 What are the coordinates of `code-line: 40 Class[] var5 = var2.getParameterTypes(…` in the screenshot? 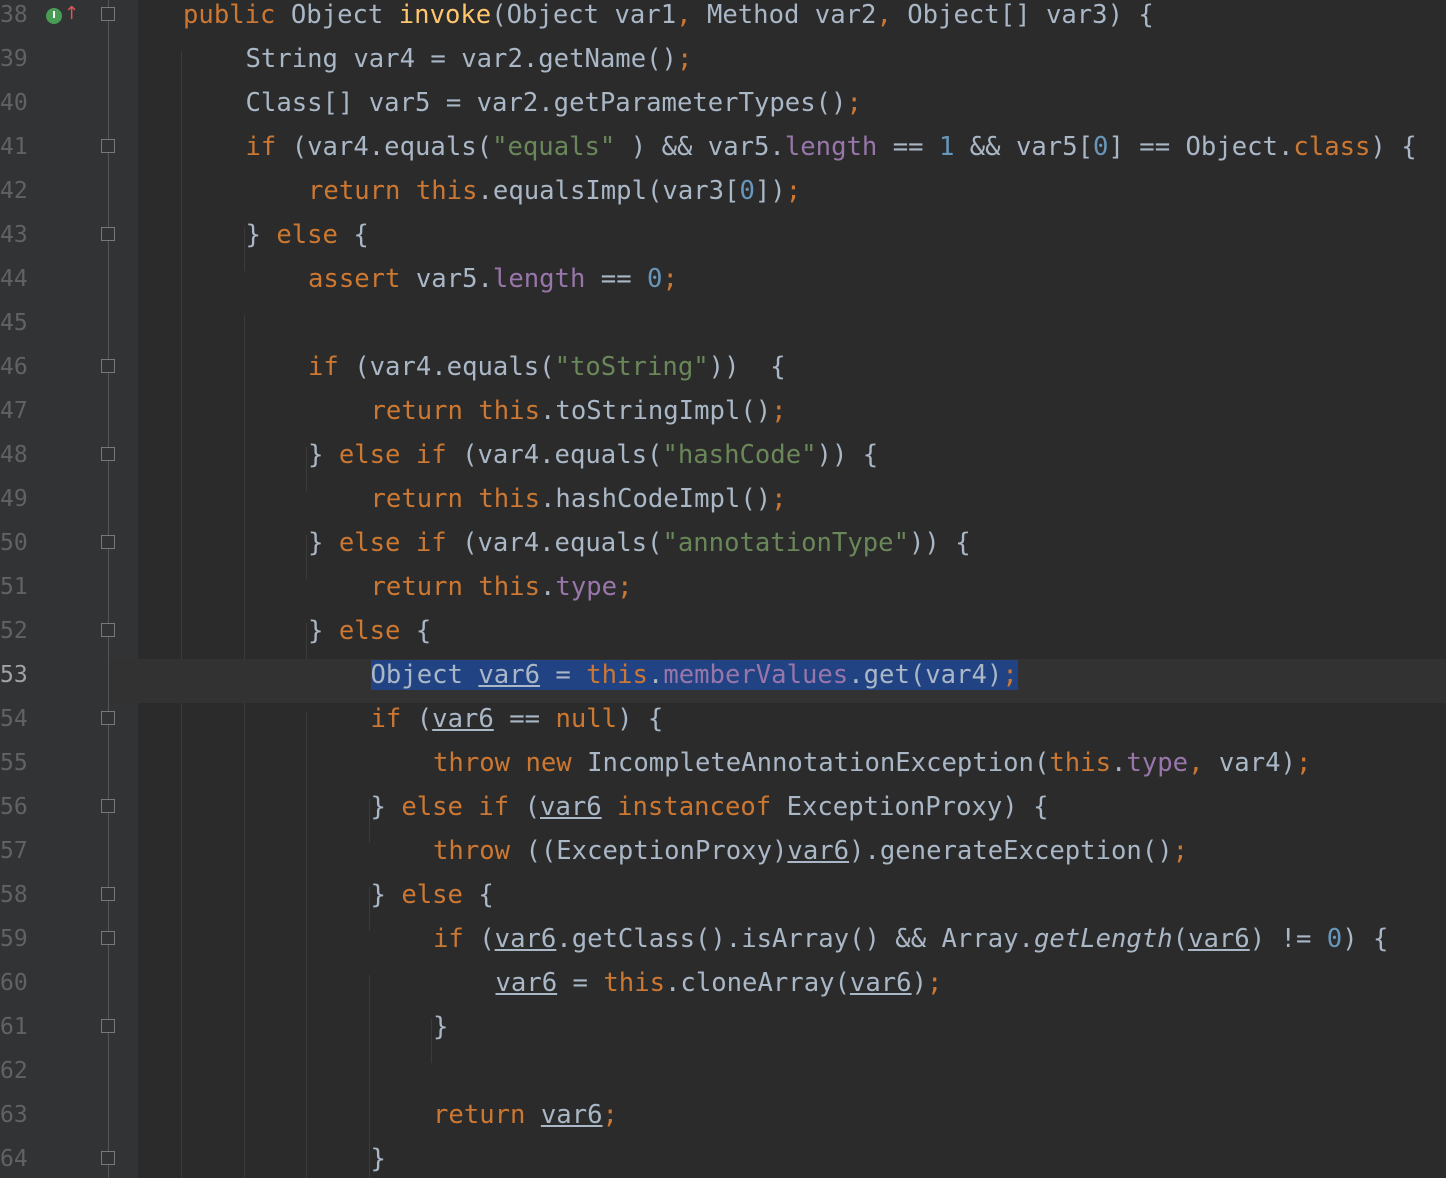 It's located at (723, 109).